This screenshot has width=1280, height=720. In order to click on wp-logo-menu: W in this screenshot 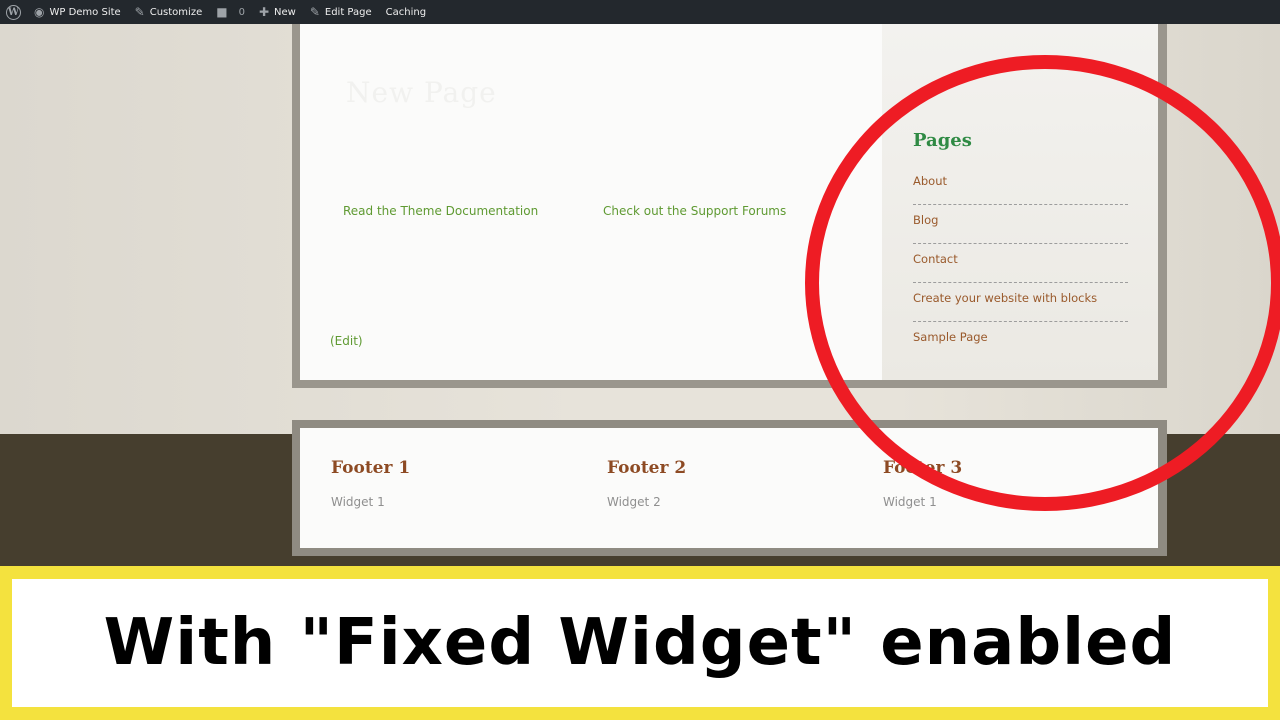, I will do `click(13, 12)`.